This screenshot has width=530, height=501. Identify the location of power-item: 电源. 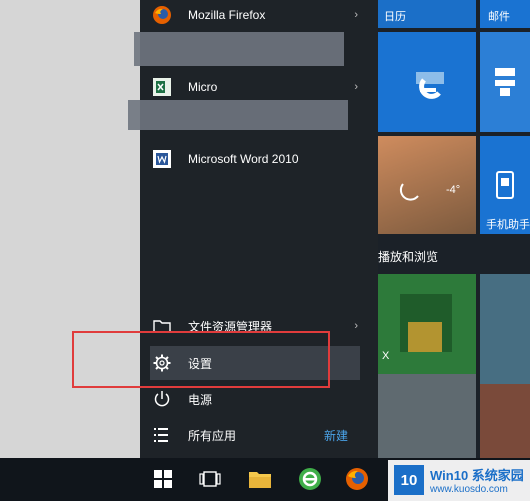
(259, 399).